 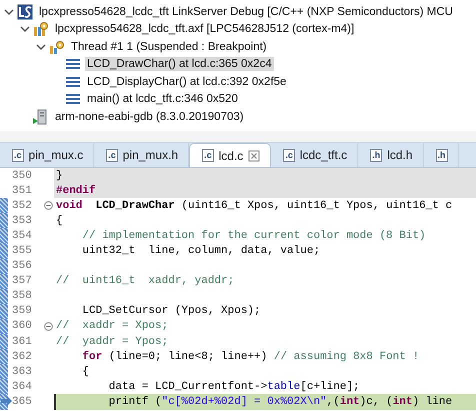 I want to click on line-number: 350, so click(x=22, y=176).